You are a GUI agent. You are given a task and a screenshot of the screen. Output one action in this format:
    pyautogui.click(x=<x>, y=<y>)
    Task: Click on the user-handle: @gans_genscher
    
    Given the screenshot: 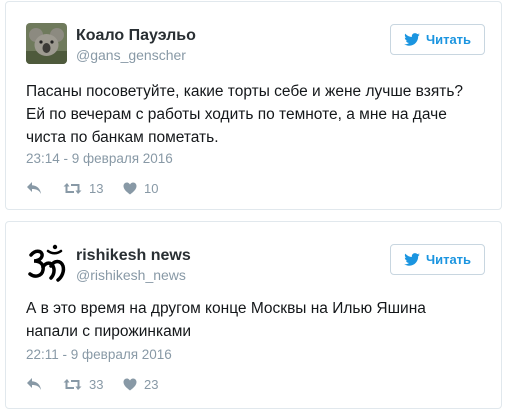 What is the action you would take?
    pyautogui.click(x=131, y=55)
    